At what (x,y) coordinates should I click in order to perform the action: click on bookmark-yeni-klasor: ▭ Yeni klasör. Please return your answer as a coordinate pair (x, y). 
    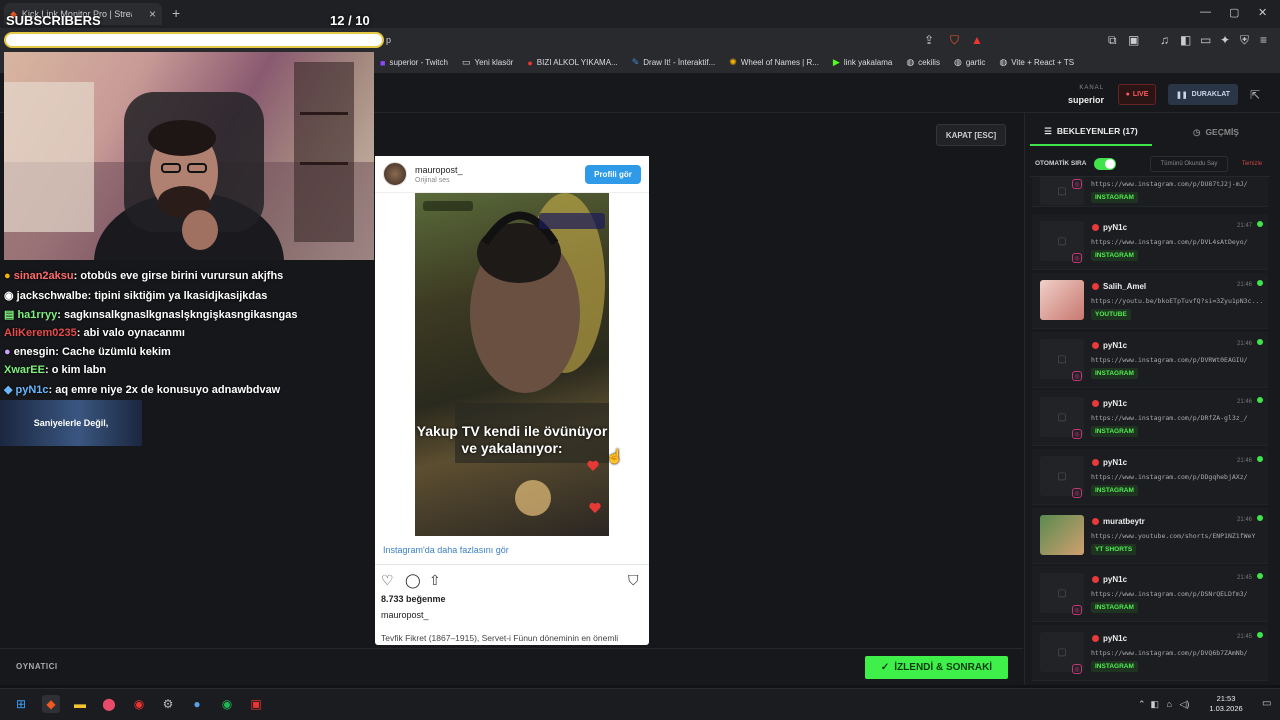
    Looking at the image, I should click on (487, 62).